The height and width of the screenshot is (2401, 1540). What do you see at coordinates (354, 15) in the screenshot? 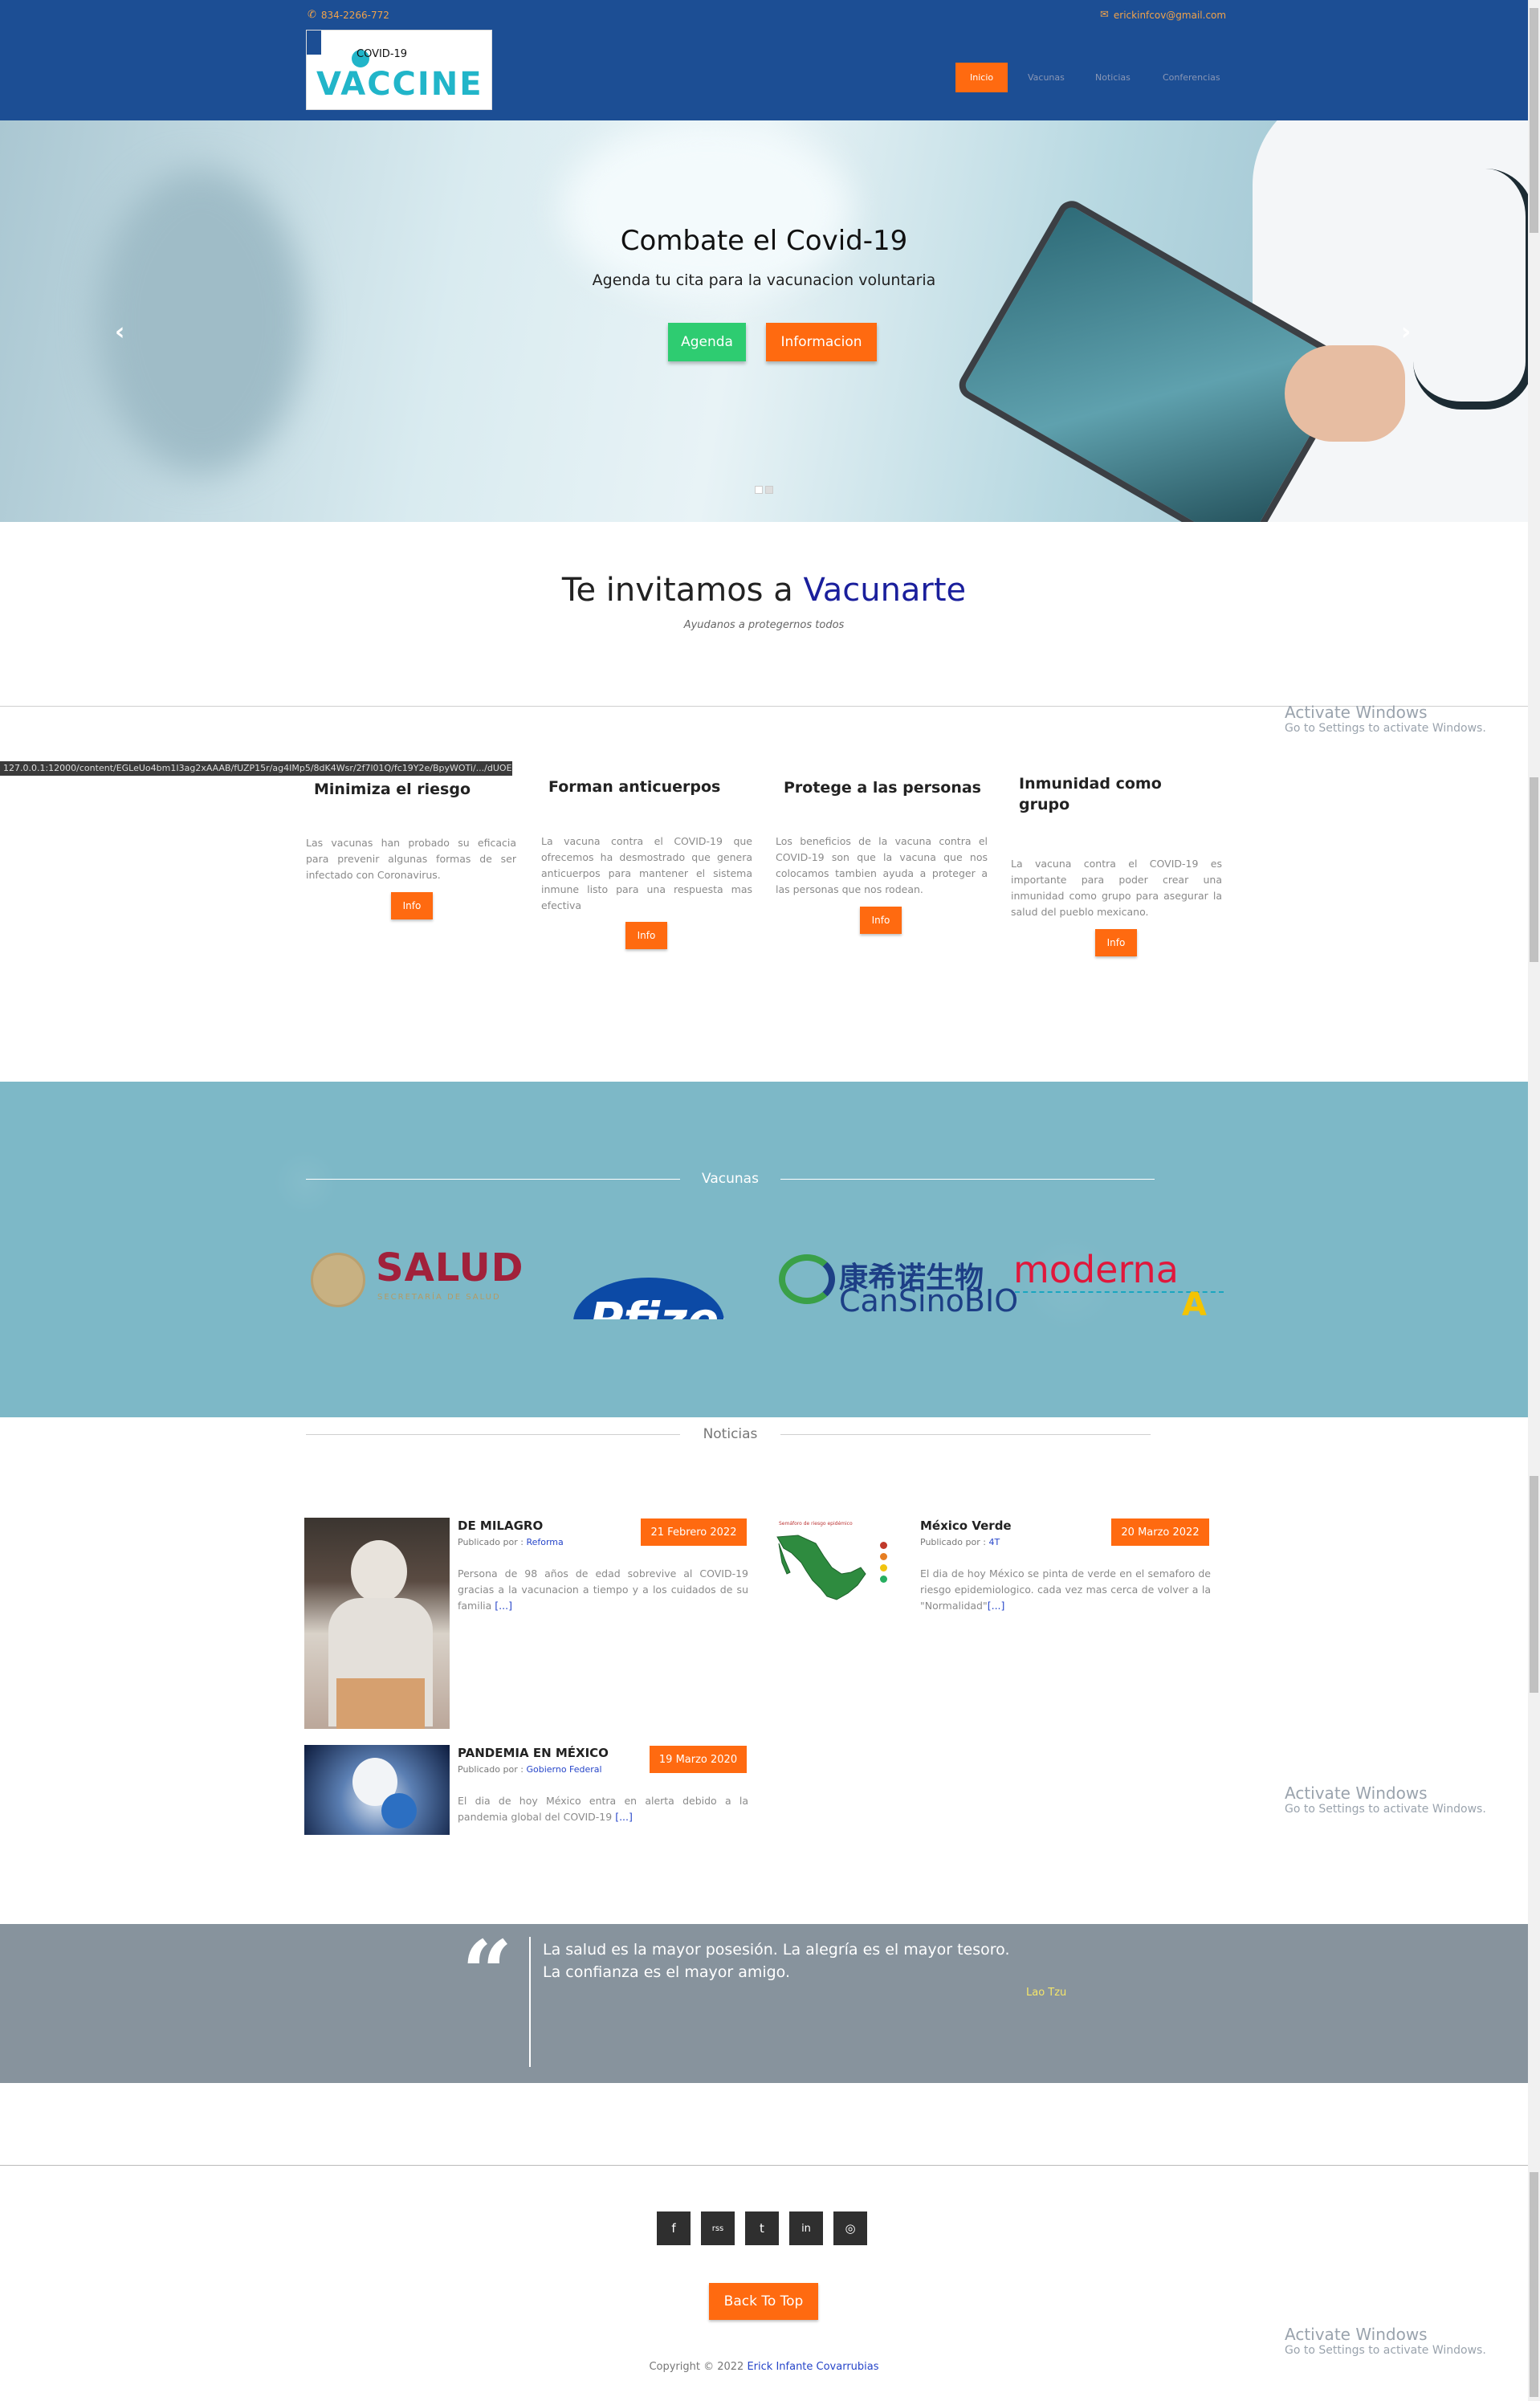
I see `phone-text: 834-2266-772` at bounding box center [354, 15].